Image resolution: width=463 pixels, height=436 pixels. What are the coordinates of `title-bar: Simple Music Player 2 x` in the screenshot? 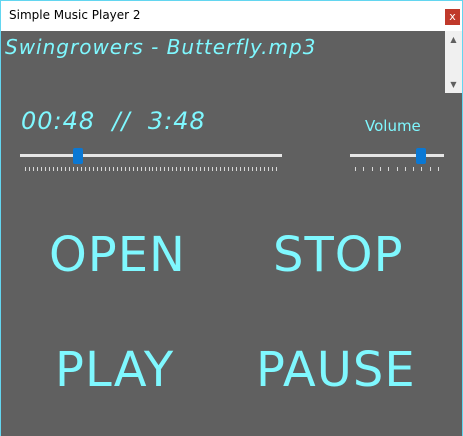 It's located at (231, 16).